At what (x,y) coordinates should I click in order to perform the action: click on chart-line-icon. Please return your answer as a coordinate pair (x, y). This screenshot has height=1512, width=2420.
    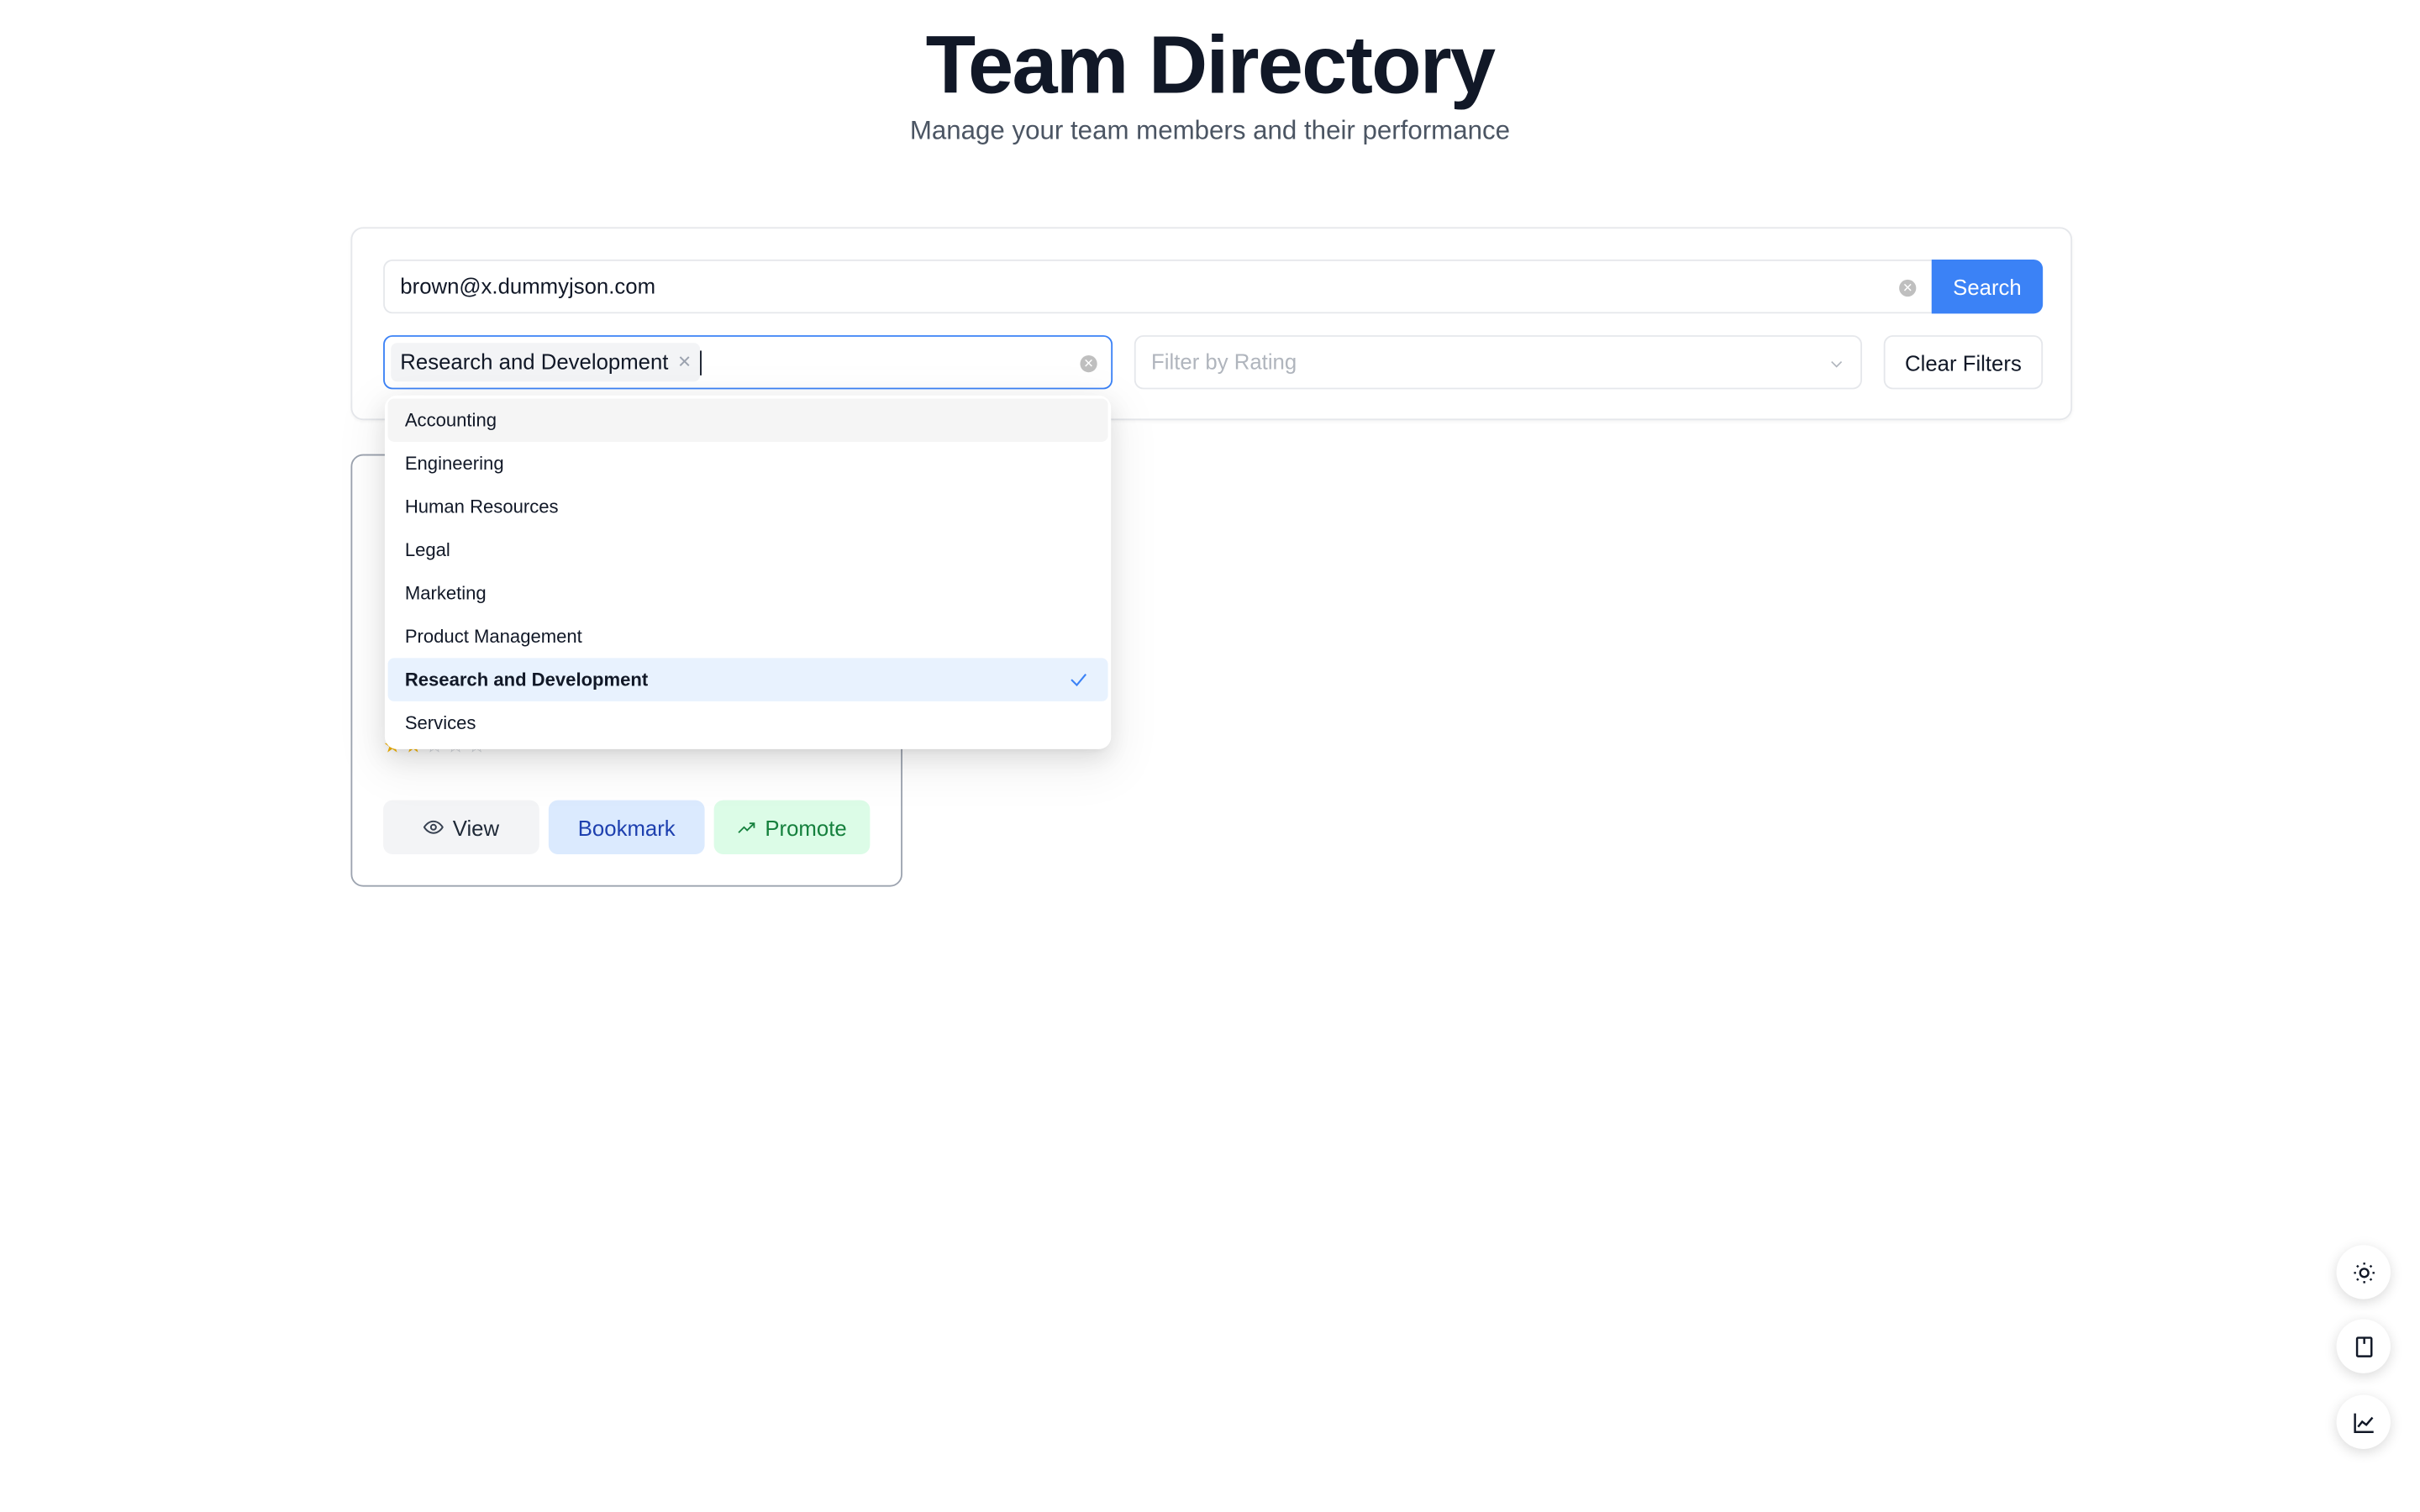
    Looking at the image, I should click on (2363, 1422).